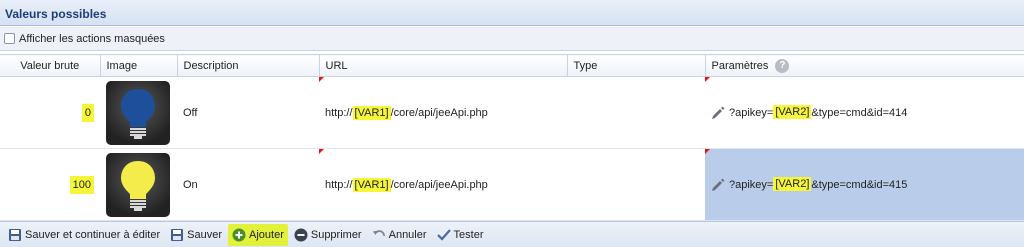 This screenshot has width=1024, height=247. What do you see at coordinates (636, 65) in the screenshot?
I see `col-header-type: Type` at bounding box center [636, 65].